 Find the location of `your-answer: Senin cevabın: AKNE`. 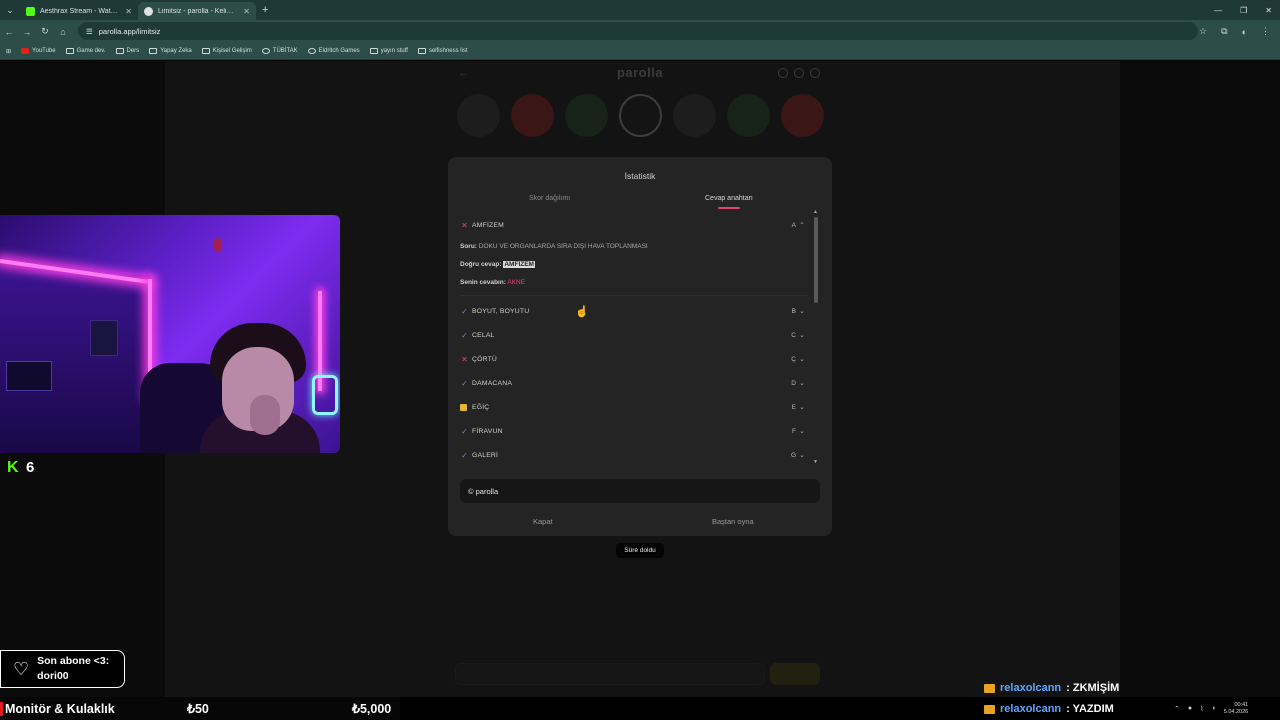

your-answer: Senin cevabın: AKNE is located at coordinates (493, 282).